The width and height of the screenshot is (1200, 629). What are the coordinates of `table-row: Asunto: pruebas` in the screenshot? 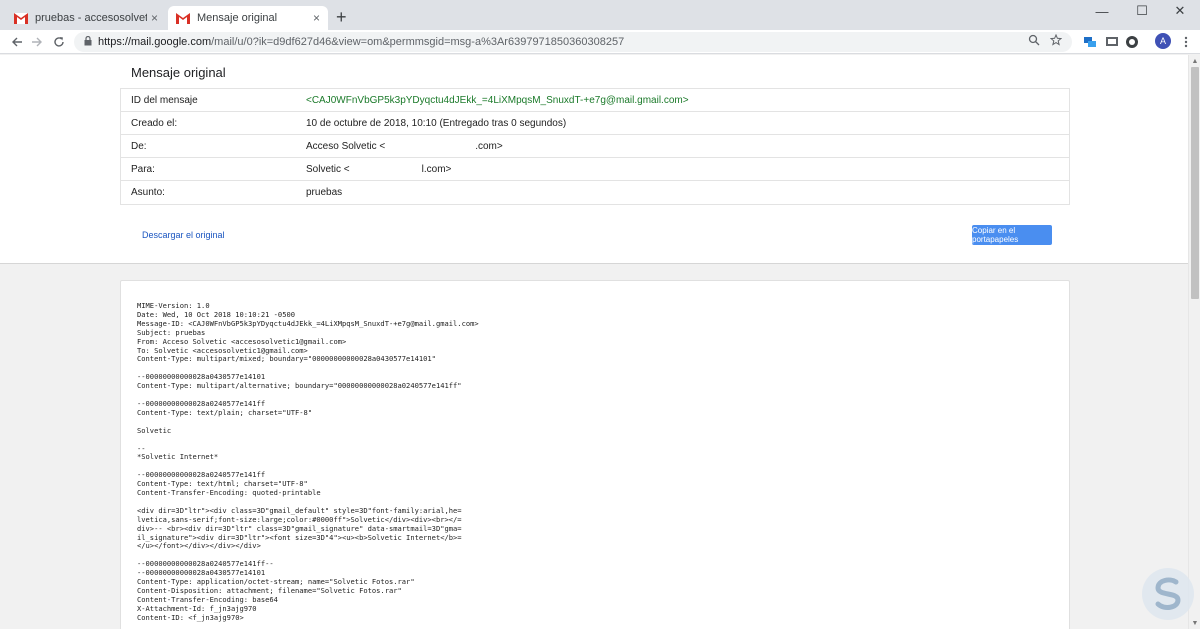 It's located at (595, 192).